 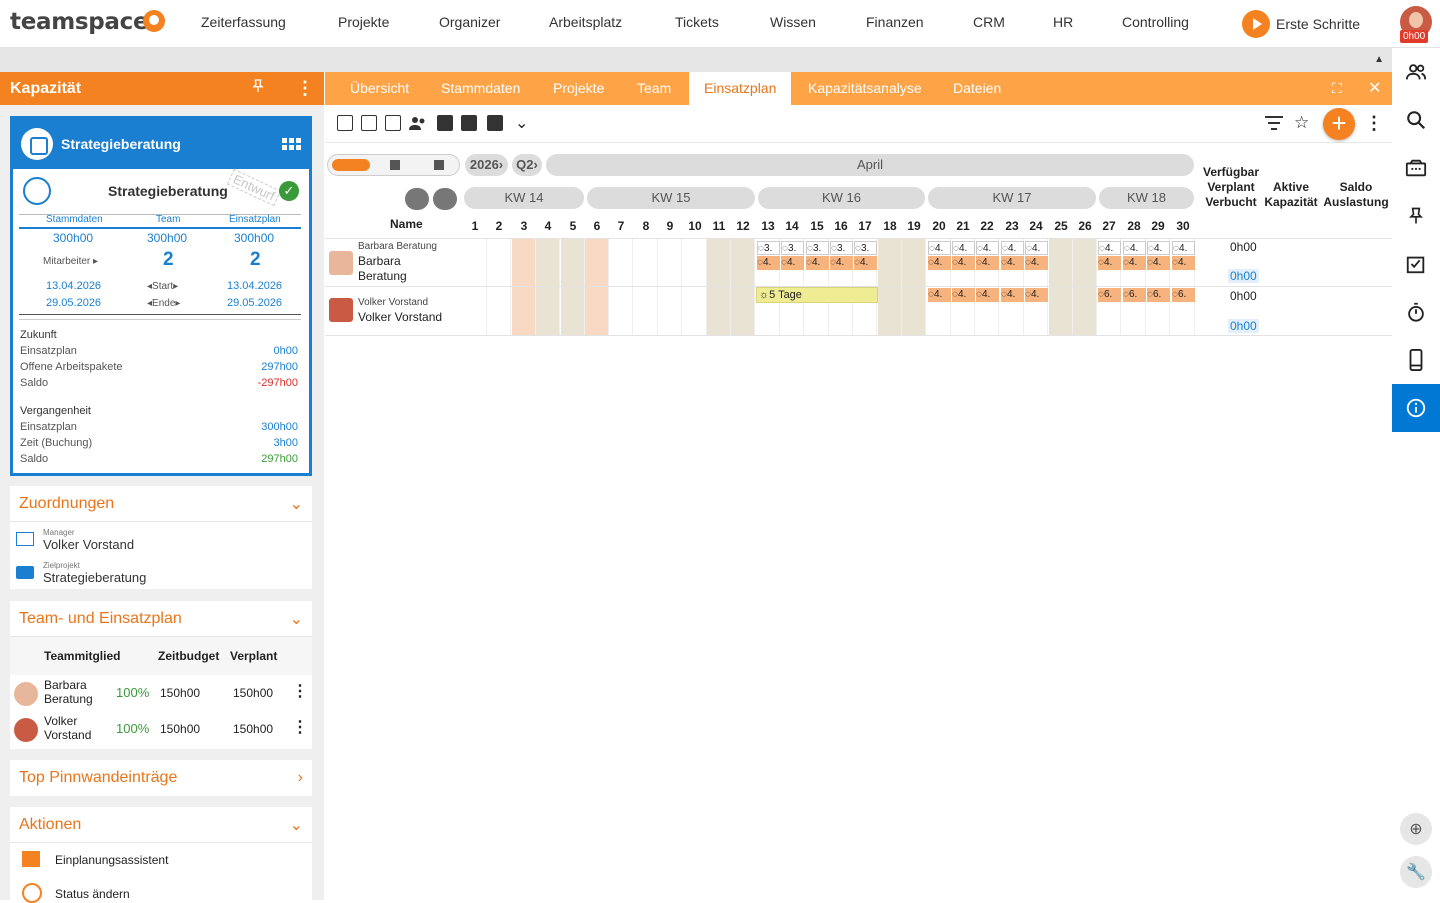 I want to click on view-grid-icon, so click(x=369, y=123).